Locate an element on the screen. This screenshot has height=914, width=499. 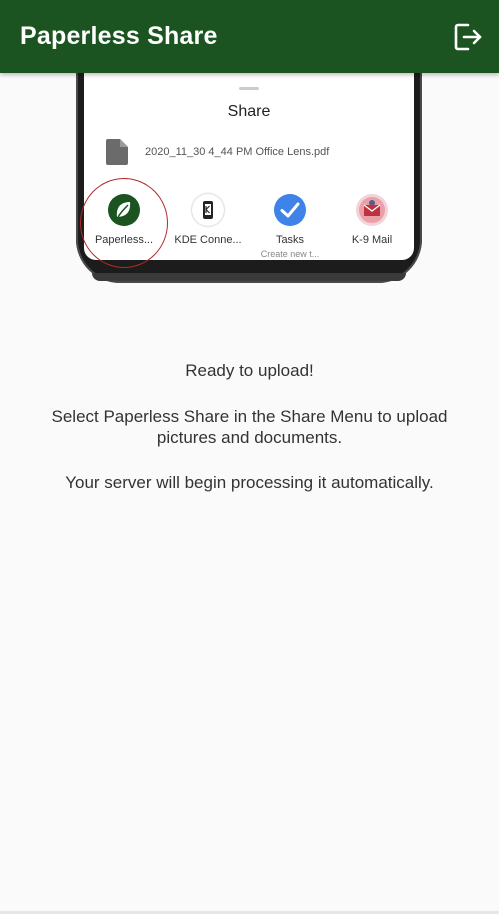
phone-bottom-edge is located at coordinates (249, 277).